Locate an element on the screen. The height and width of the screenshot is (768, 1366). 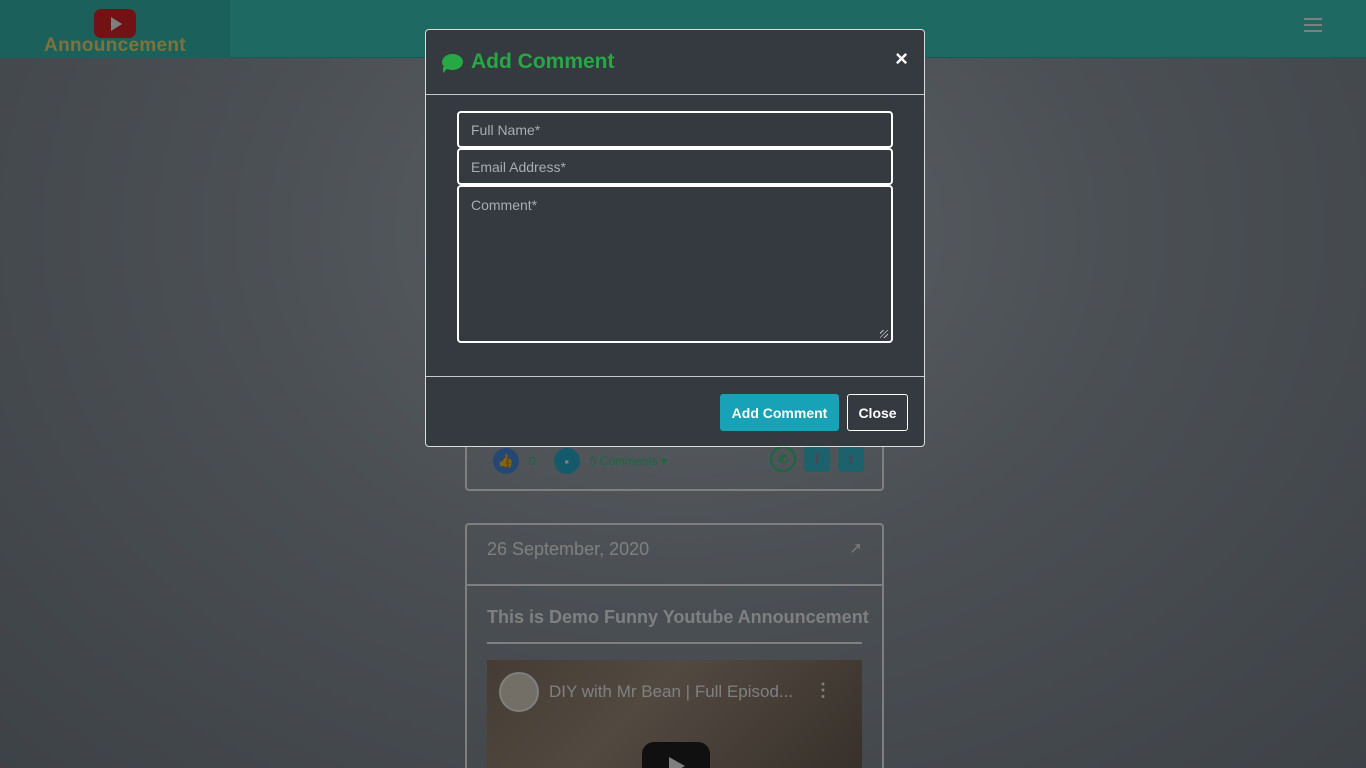
modal-title-text: Add Comment is located at coordinates (543, 61).